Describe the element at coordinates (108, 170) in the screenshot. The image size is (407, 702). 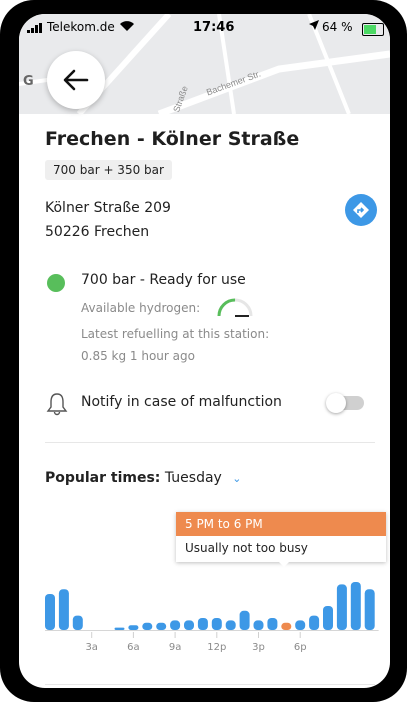
I see `pressure-badge: 700 bar + 350 bar` at that location.